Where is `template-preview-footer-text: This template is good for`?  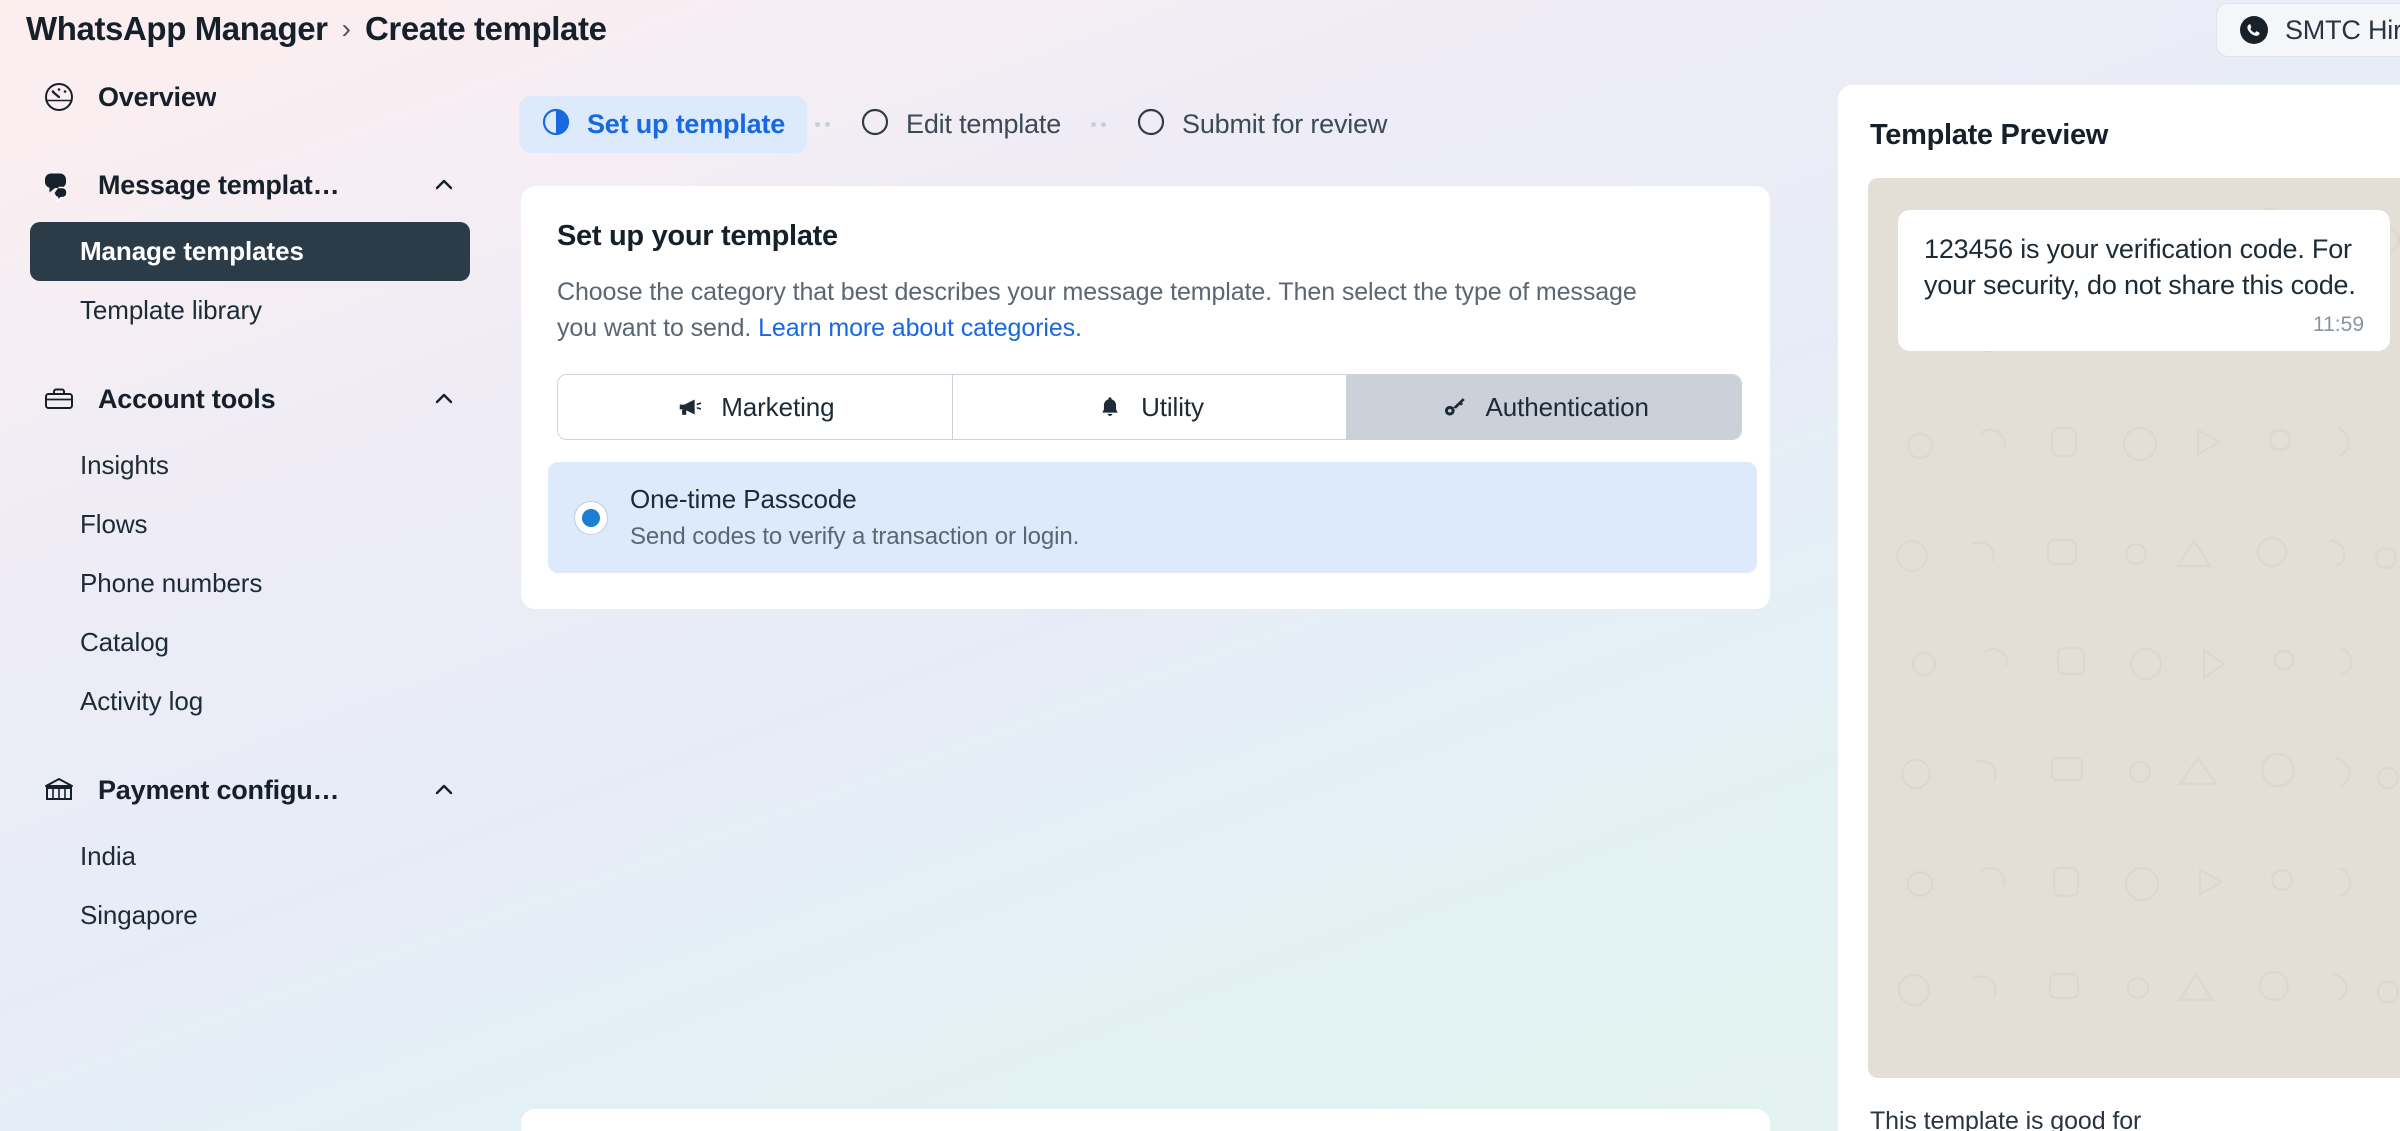
template-preview-footer-text: This template is good for is located at coordinates (2006, 1119).